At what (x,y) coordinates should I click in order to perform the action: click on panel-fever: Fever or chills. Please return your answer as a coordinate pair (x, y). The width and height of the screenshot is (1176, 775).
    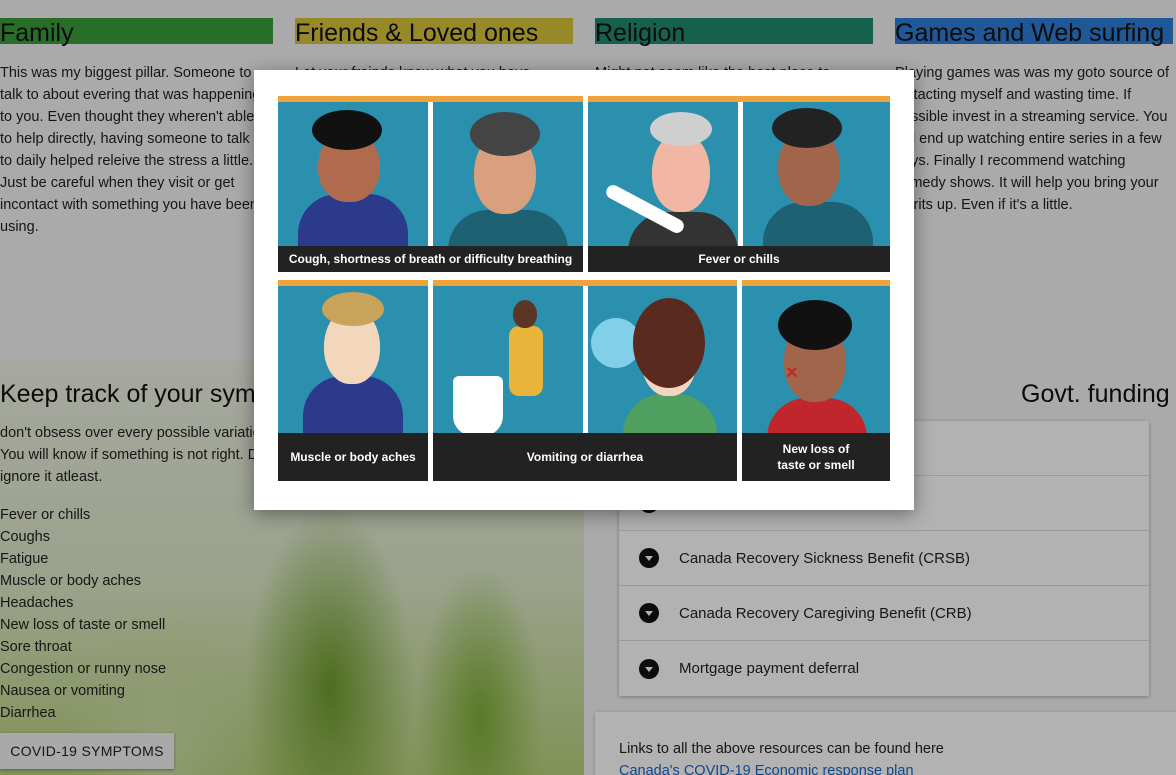
    Looking at the image, I should click on (739, 184).